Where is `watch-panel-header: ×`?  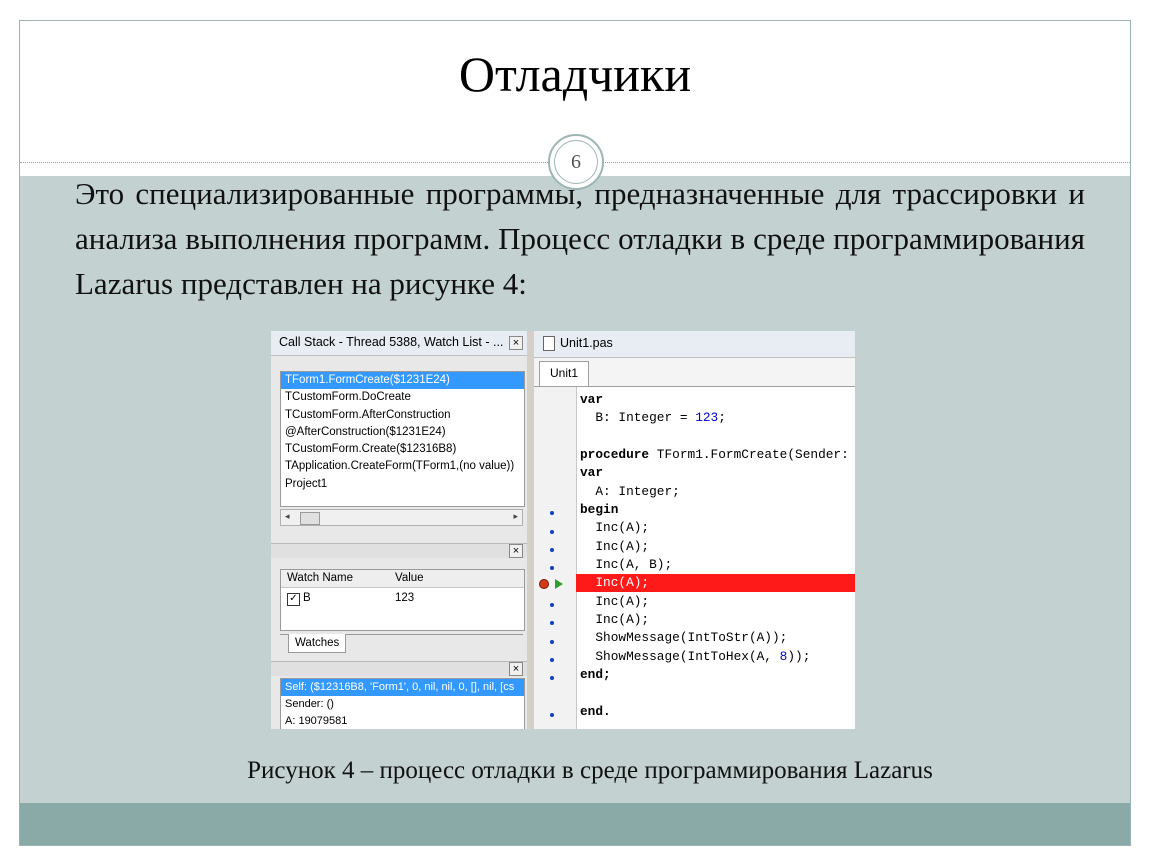
watch-panel-header: × is located at coordinates (399, 550).